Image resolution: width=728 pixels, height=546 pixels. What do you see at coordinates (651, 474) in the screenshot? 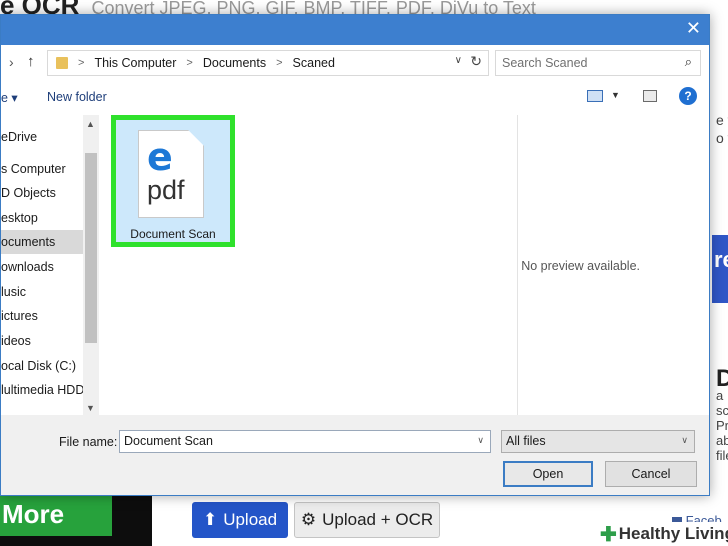
I see `cancel-button: Cancel` at bounding box center [651, 474].